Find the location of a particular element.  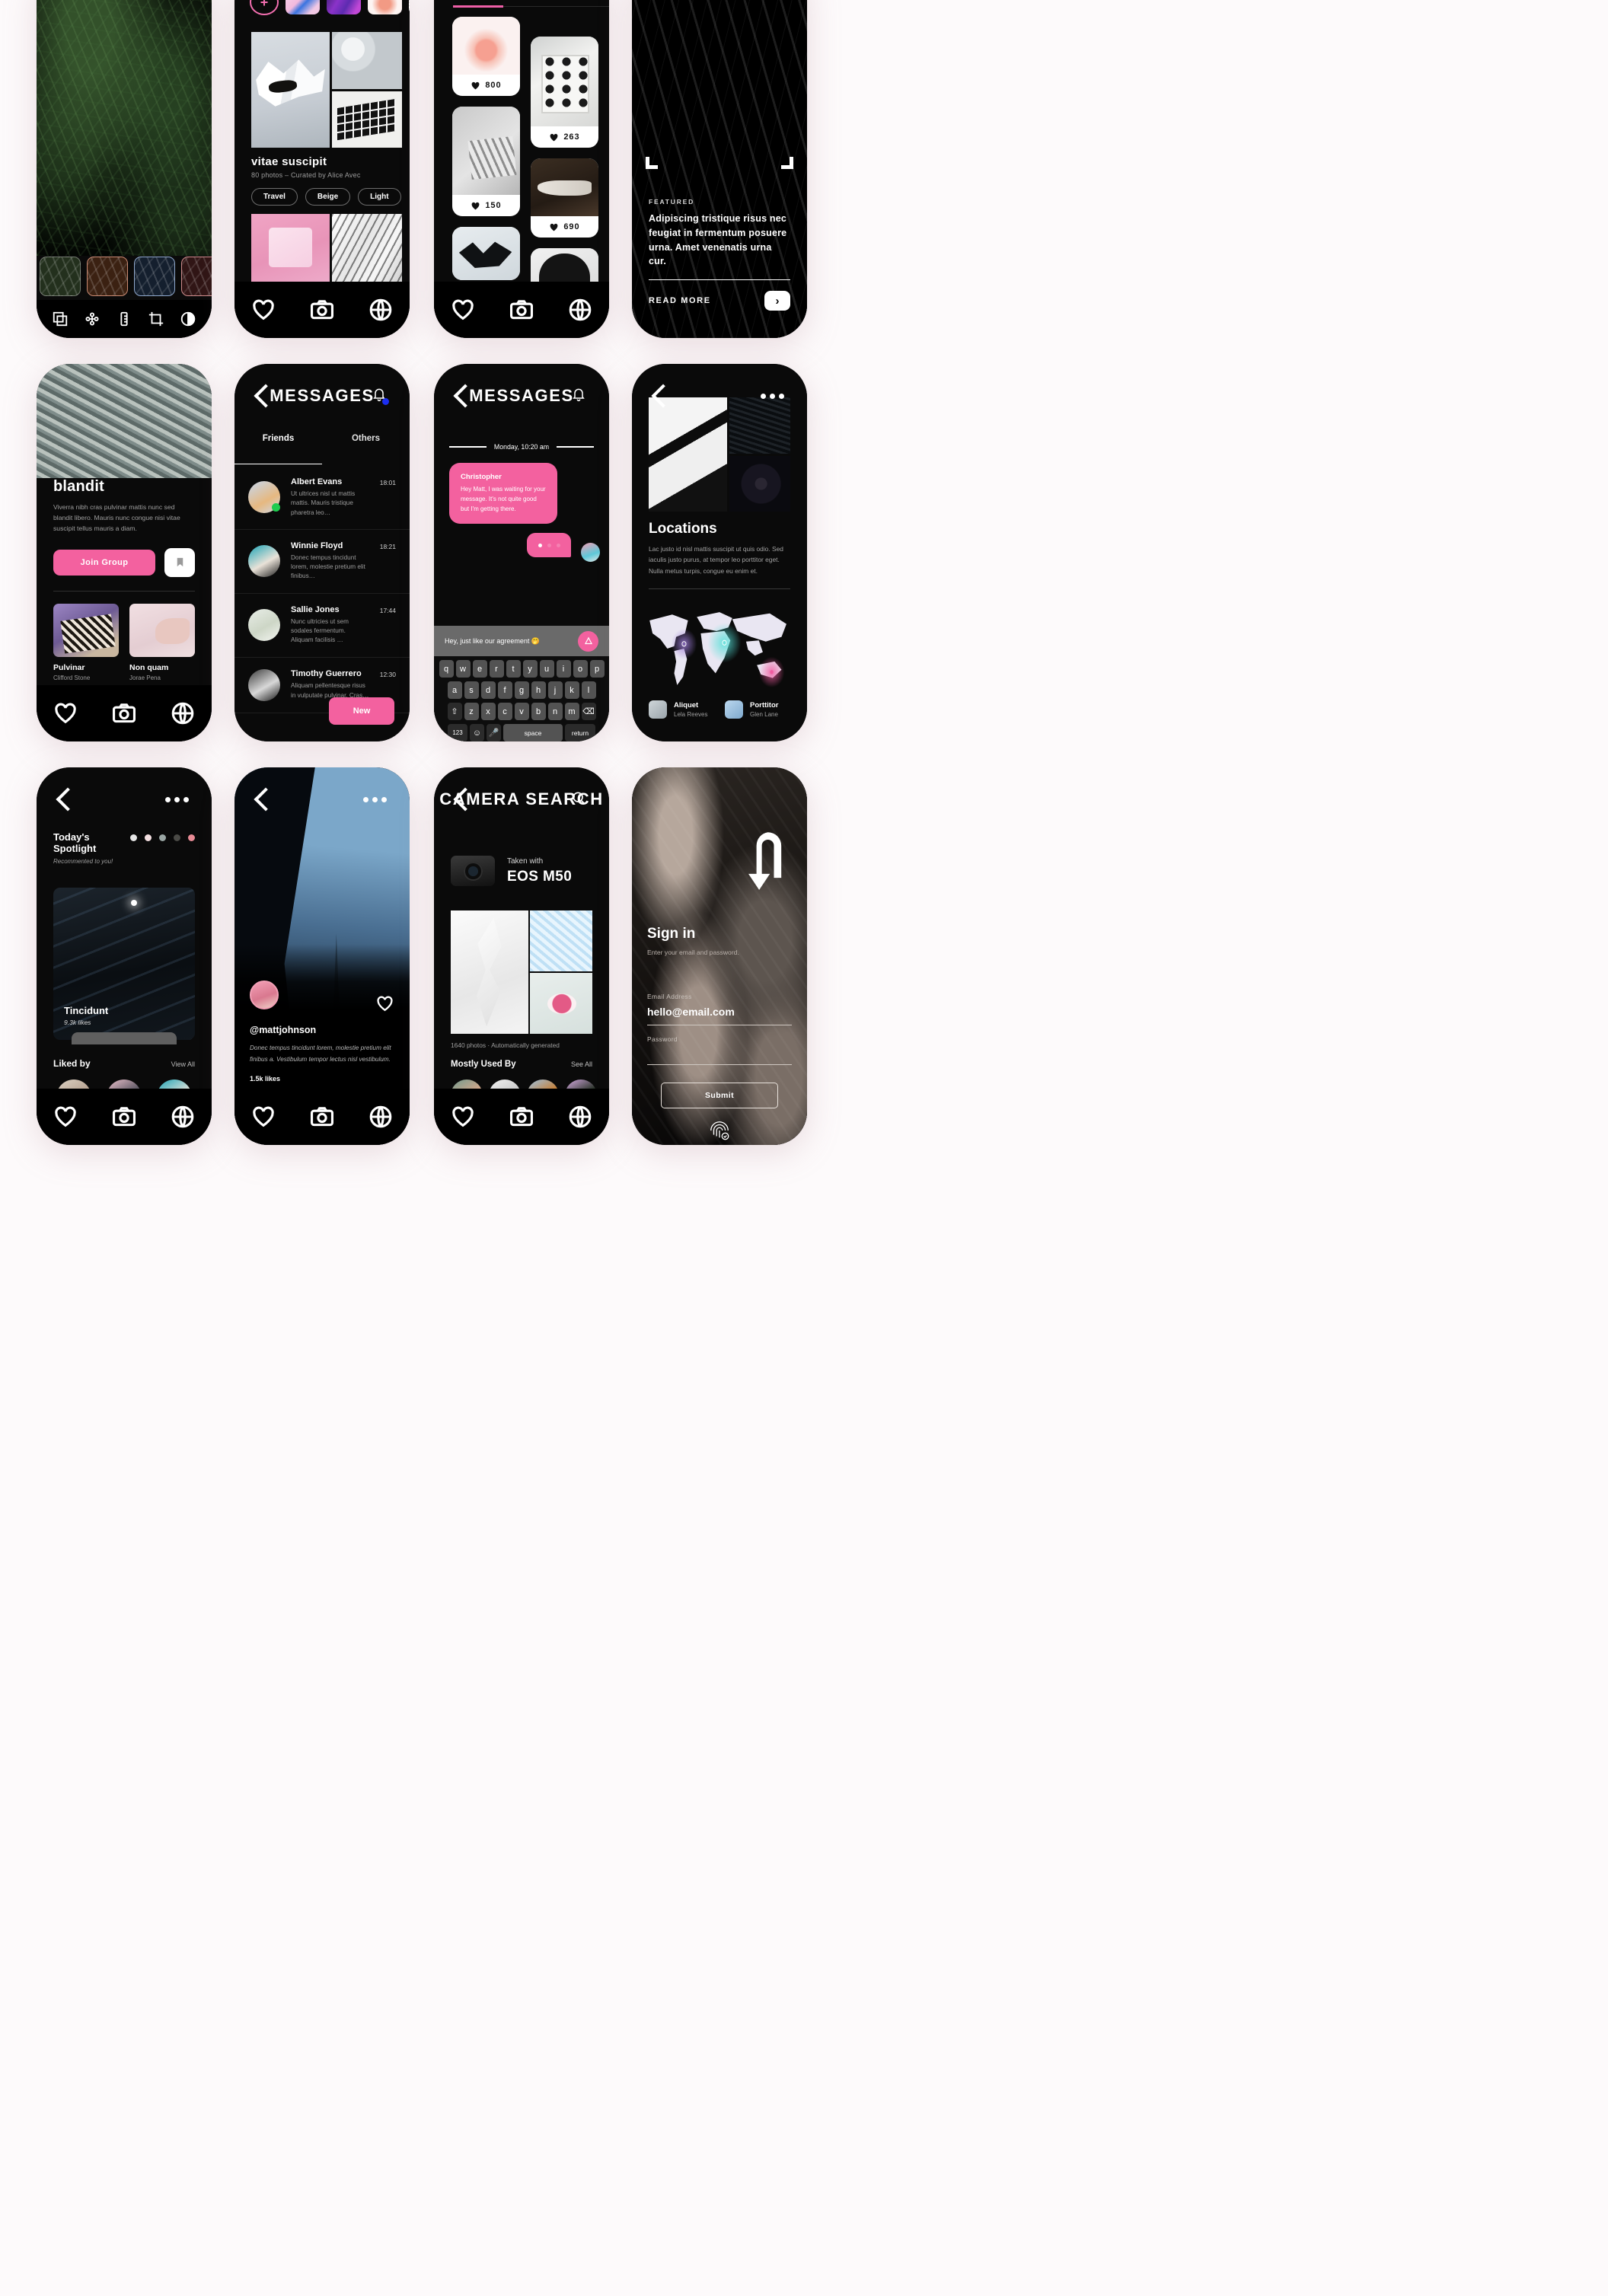

stories-strip: + is located at coordinates (322, 9).